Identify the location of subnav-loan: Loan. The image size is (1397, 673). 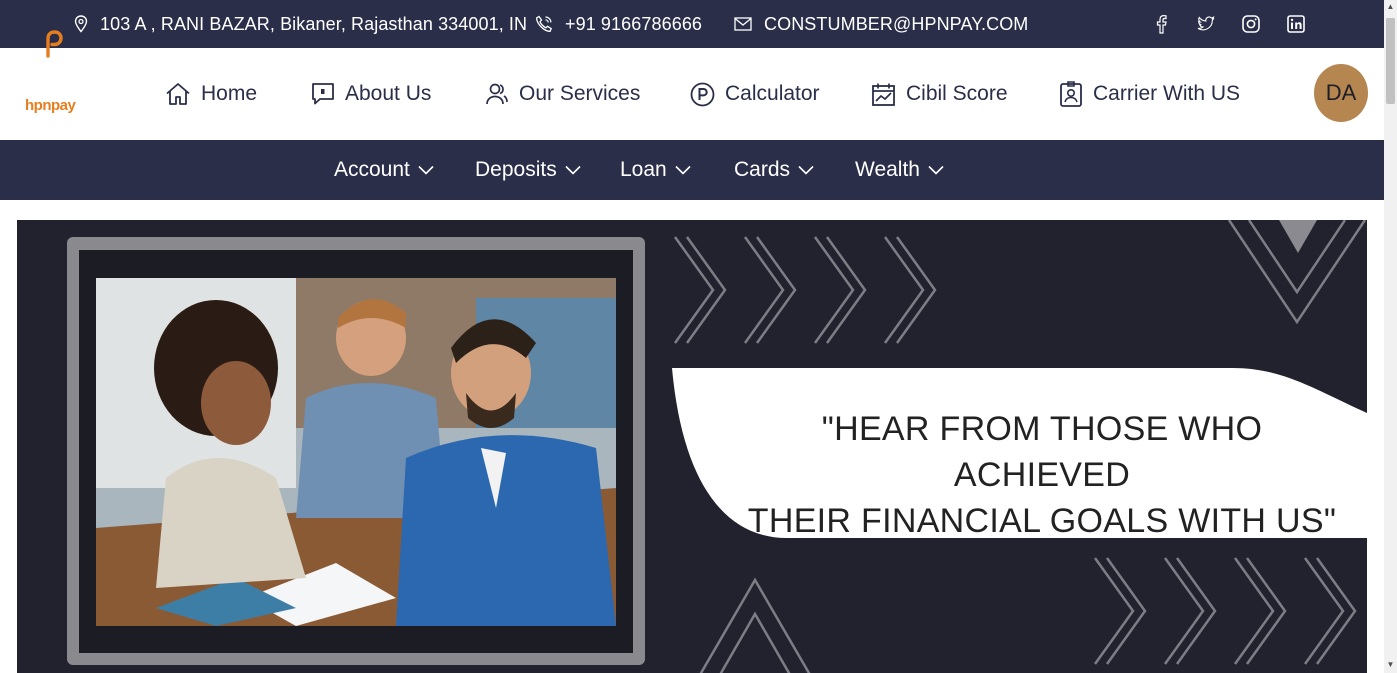
(655, 170).